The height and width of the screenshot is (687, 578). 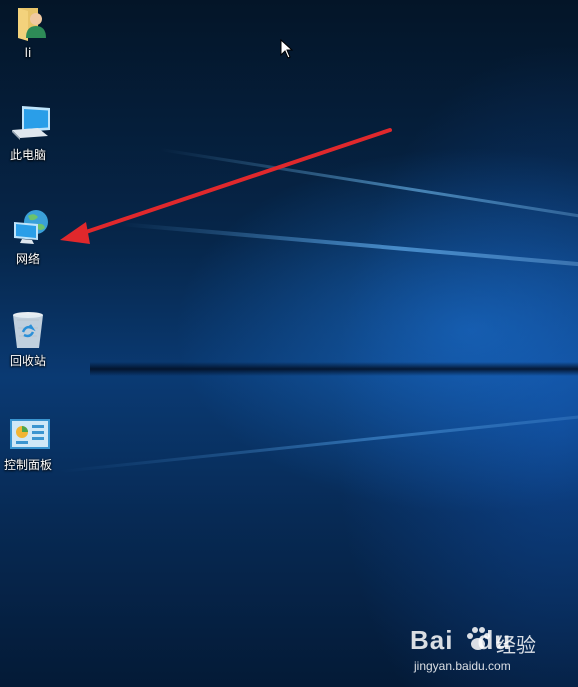 What do you see at coordinates (287, 49) in the screenshot?
I see `mouse-pointer-icon` at bounding box center [287, 49].